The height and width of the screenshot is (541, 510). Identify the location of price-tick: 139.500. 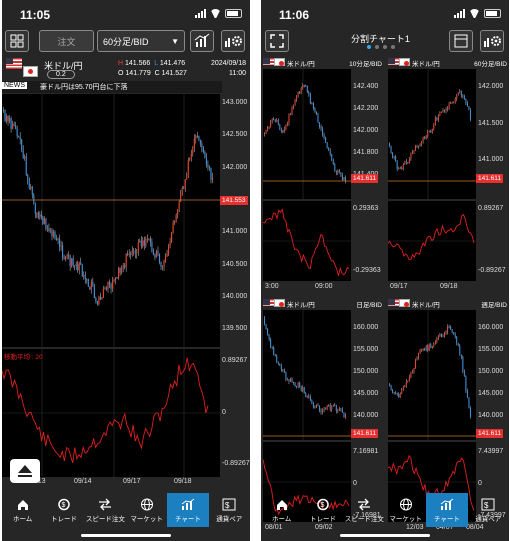
(235, 329).